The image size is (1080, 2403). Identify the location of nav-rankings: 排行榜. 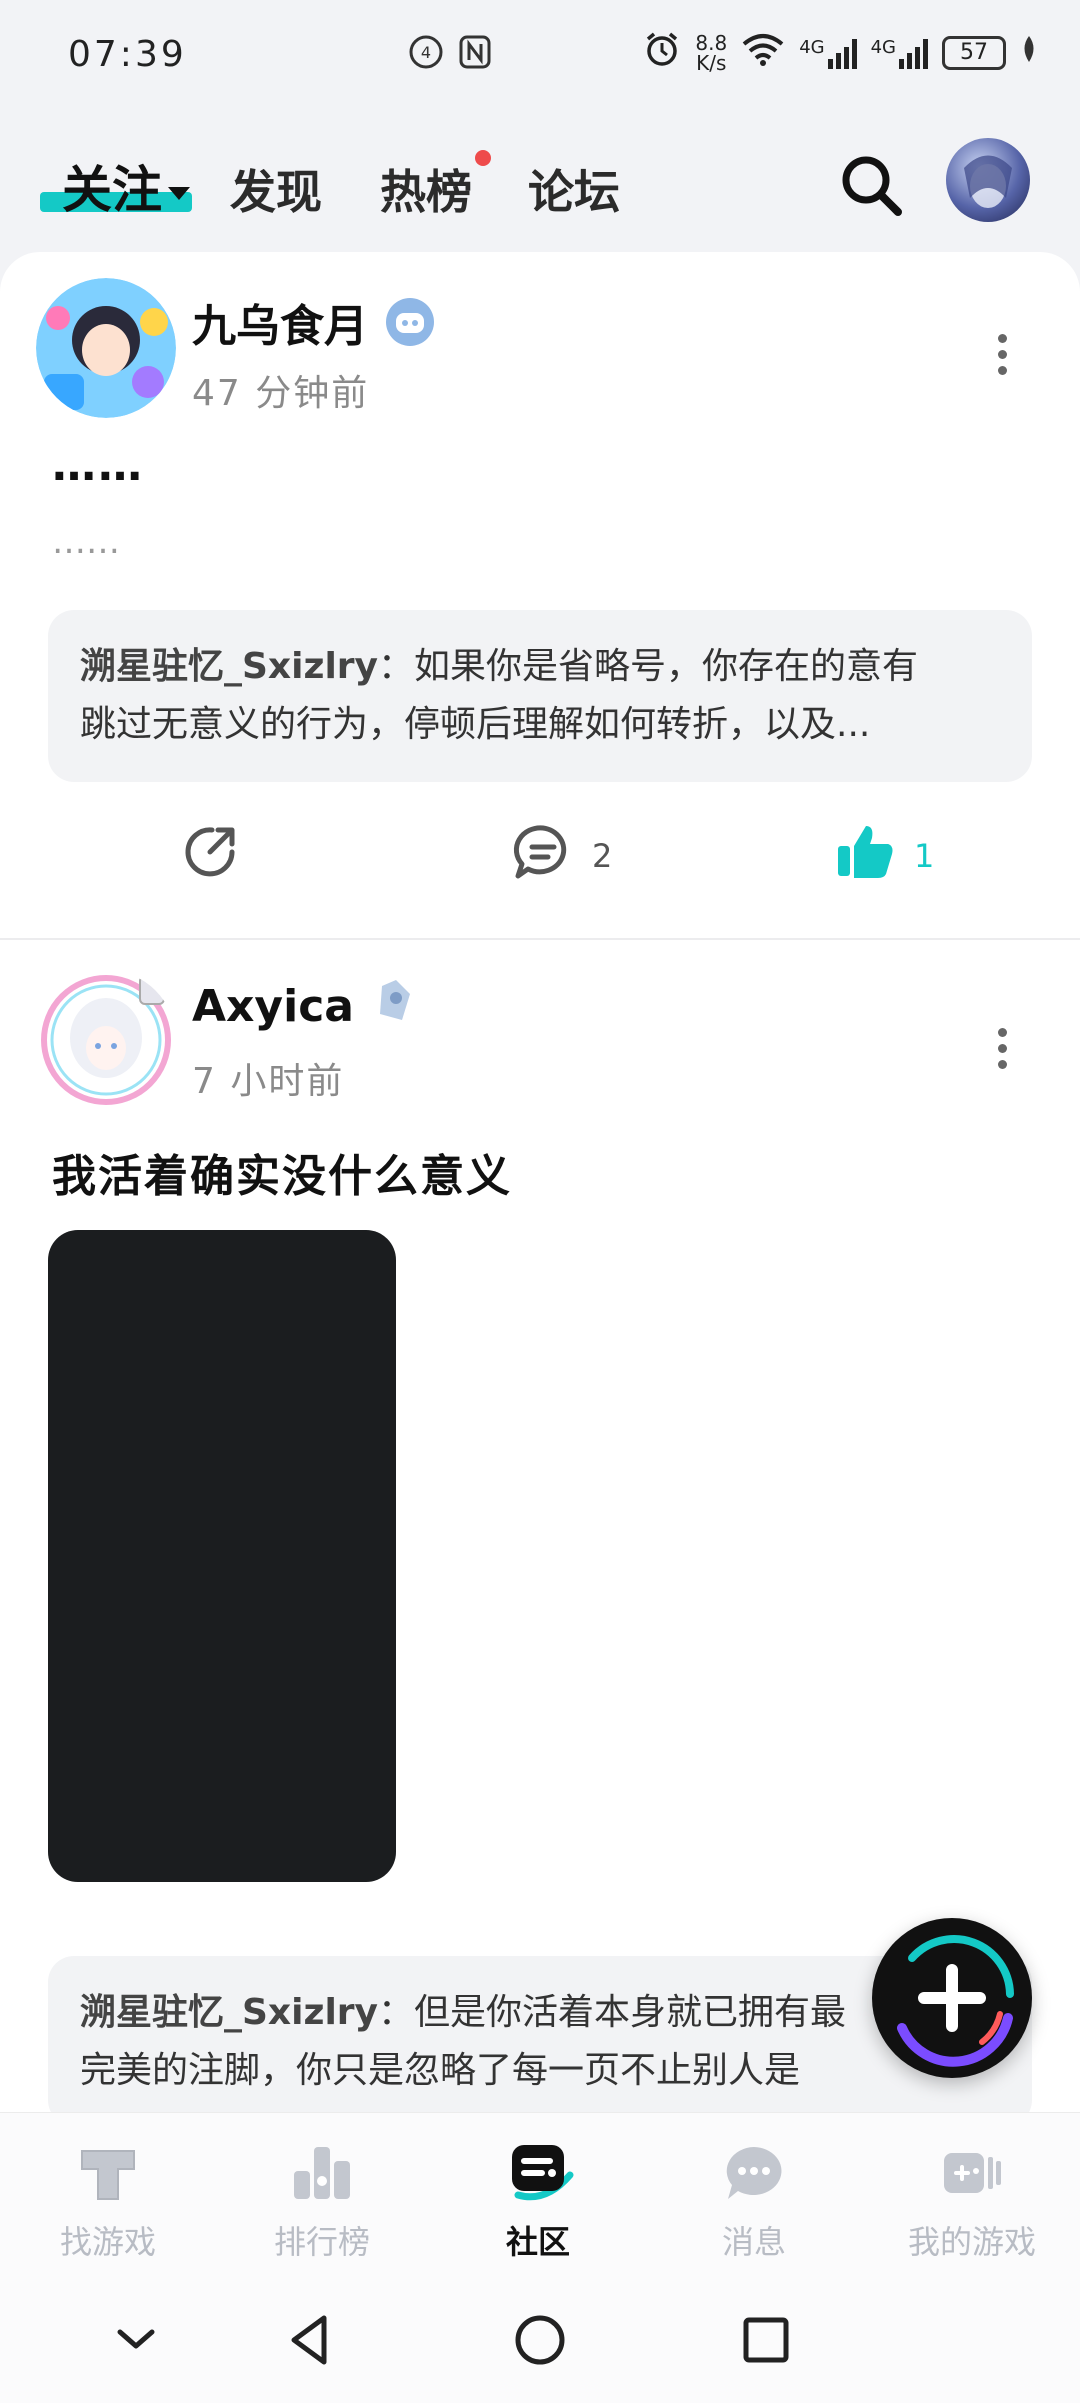
(322, 2202).